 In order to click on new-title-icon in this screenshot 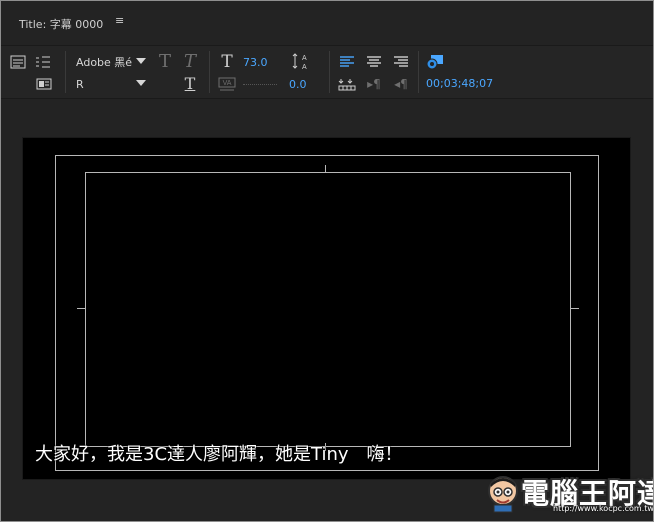, I will do `click(18, 62)`.